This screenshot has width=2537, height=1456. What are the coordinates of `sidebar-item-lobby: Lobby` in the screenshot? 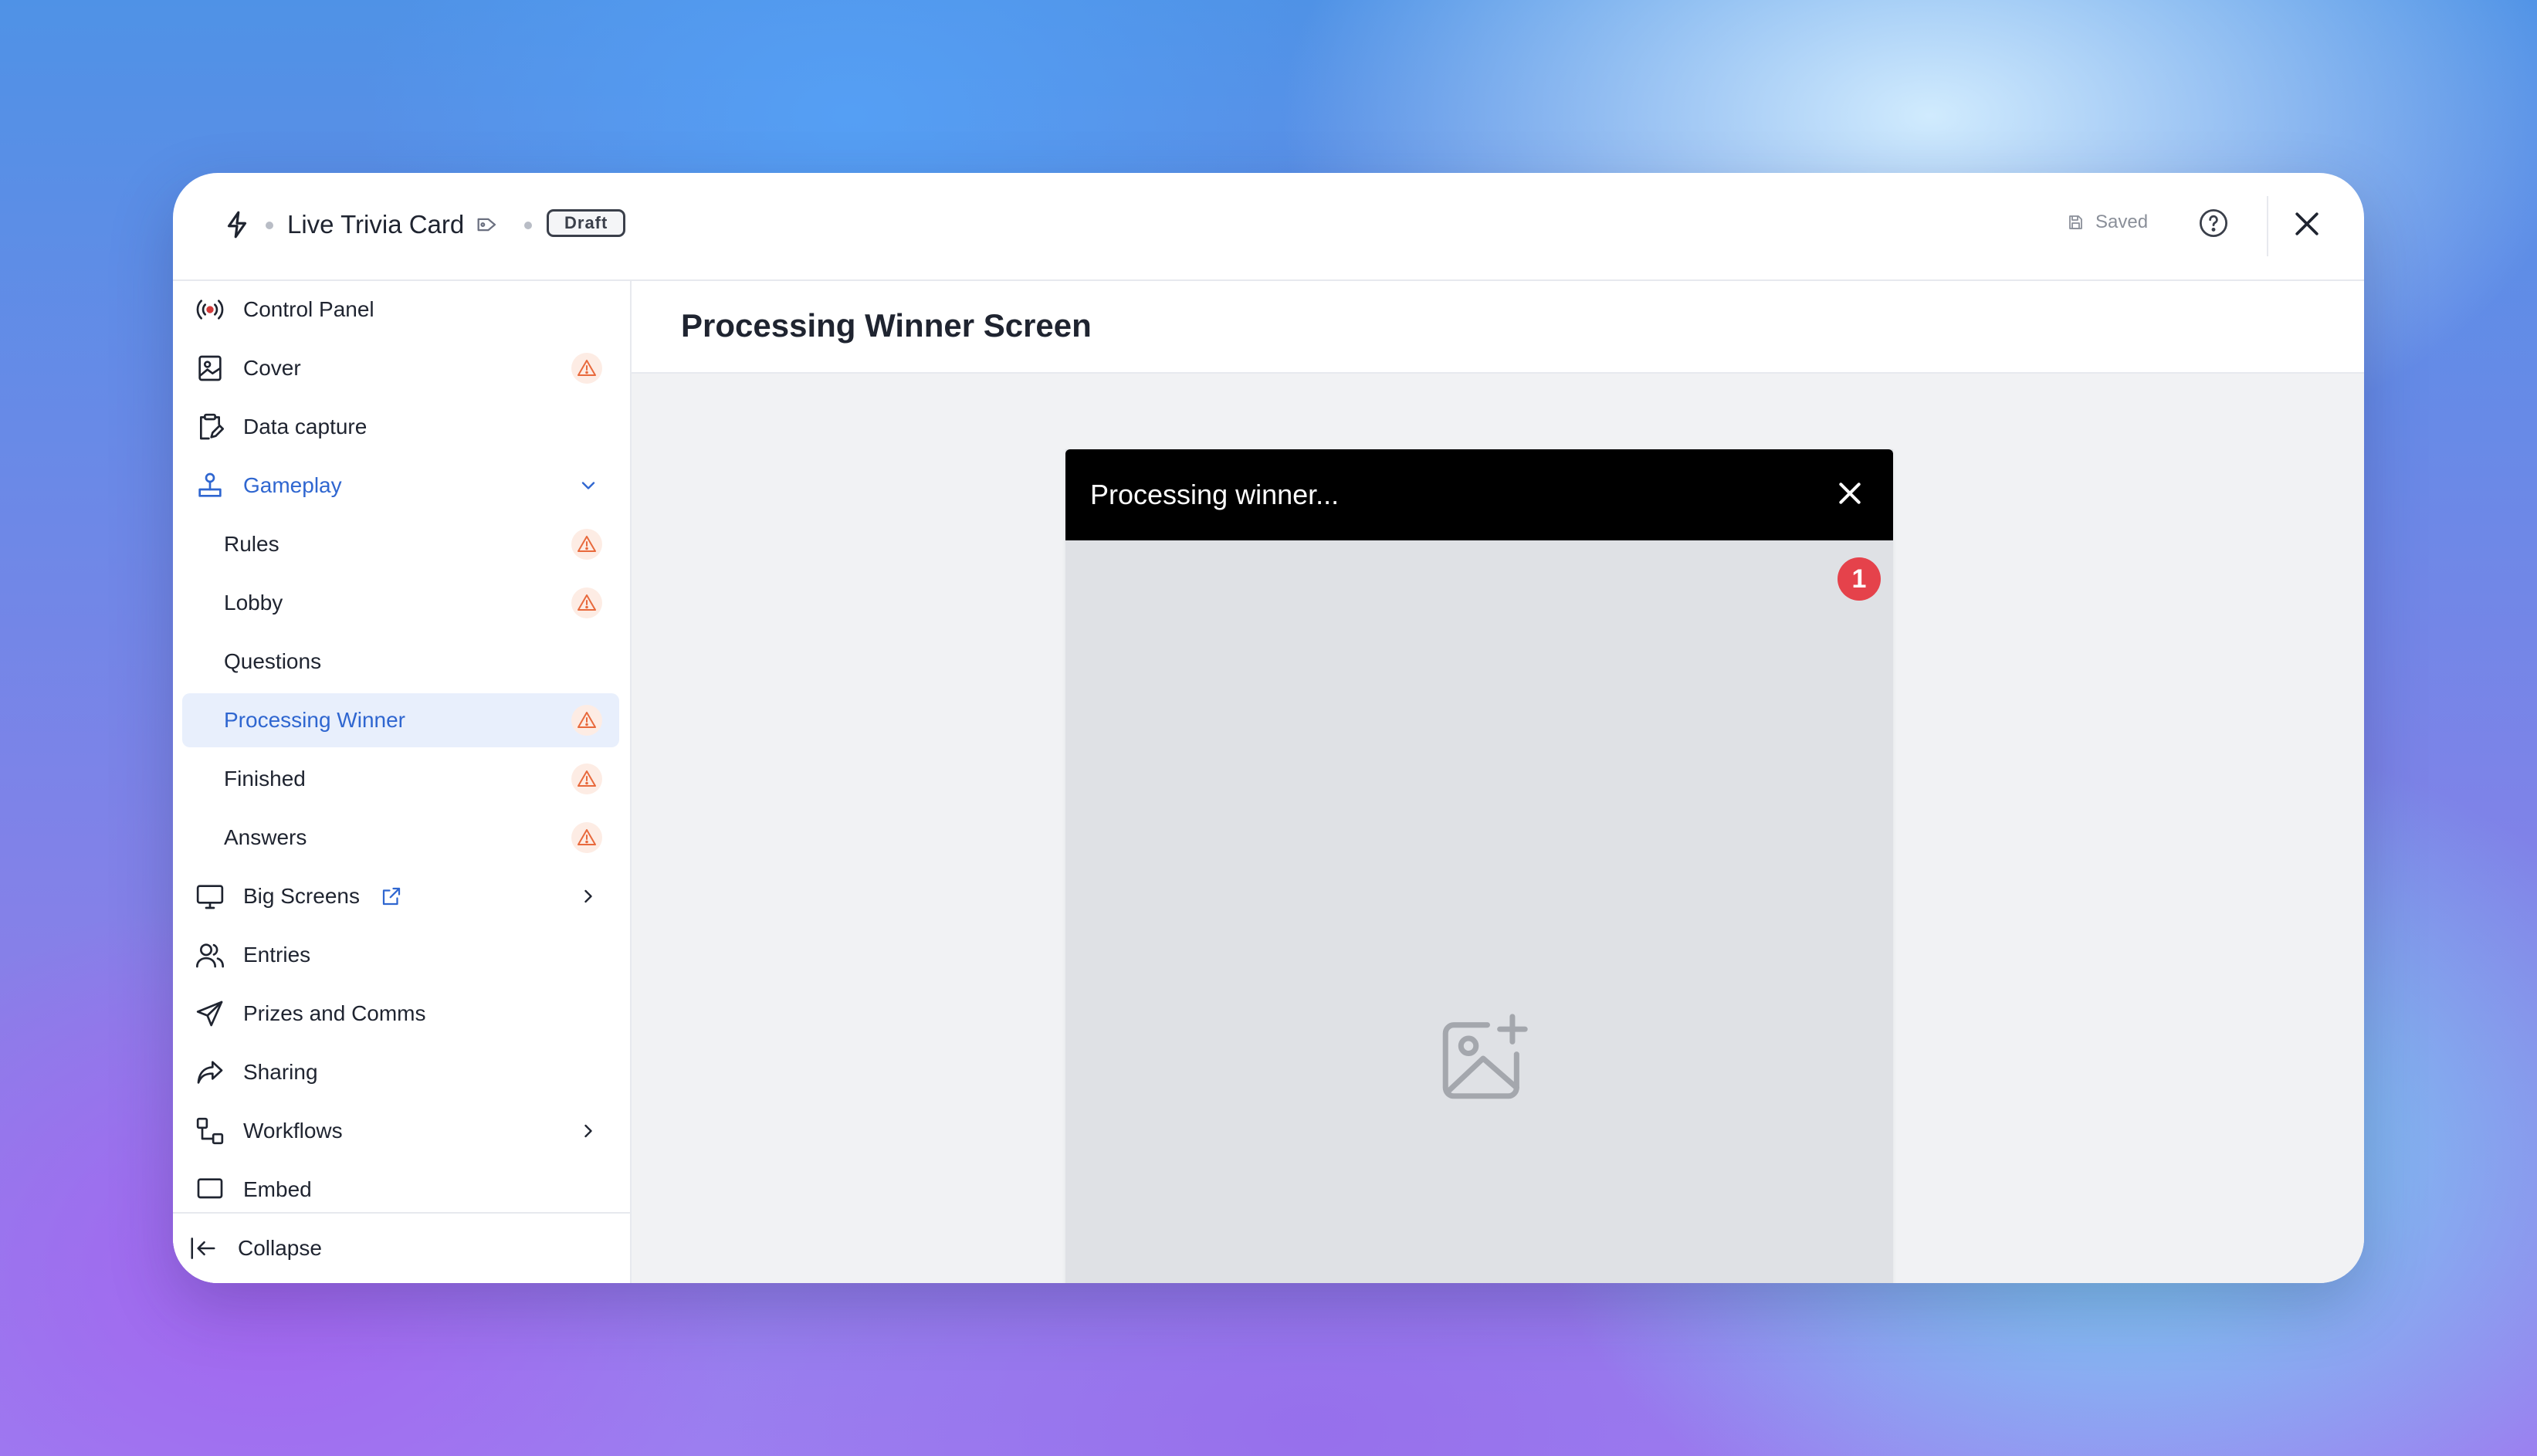 It's located at (401, 603).